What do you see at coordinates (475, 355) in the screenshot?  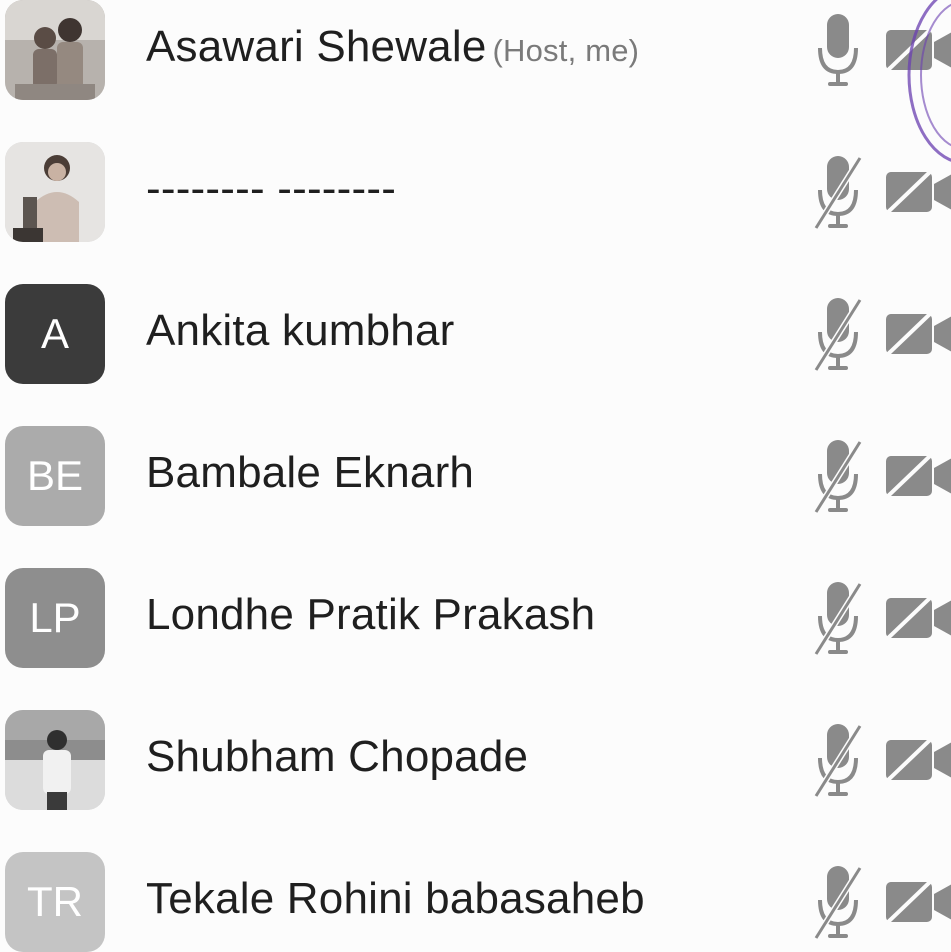 I see `participant-row: A Ankita kumbhar` at bounding box center [475, 355].